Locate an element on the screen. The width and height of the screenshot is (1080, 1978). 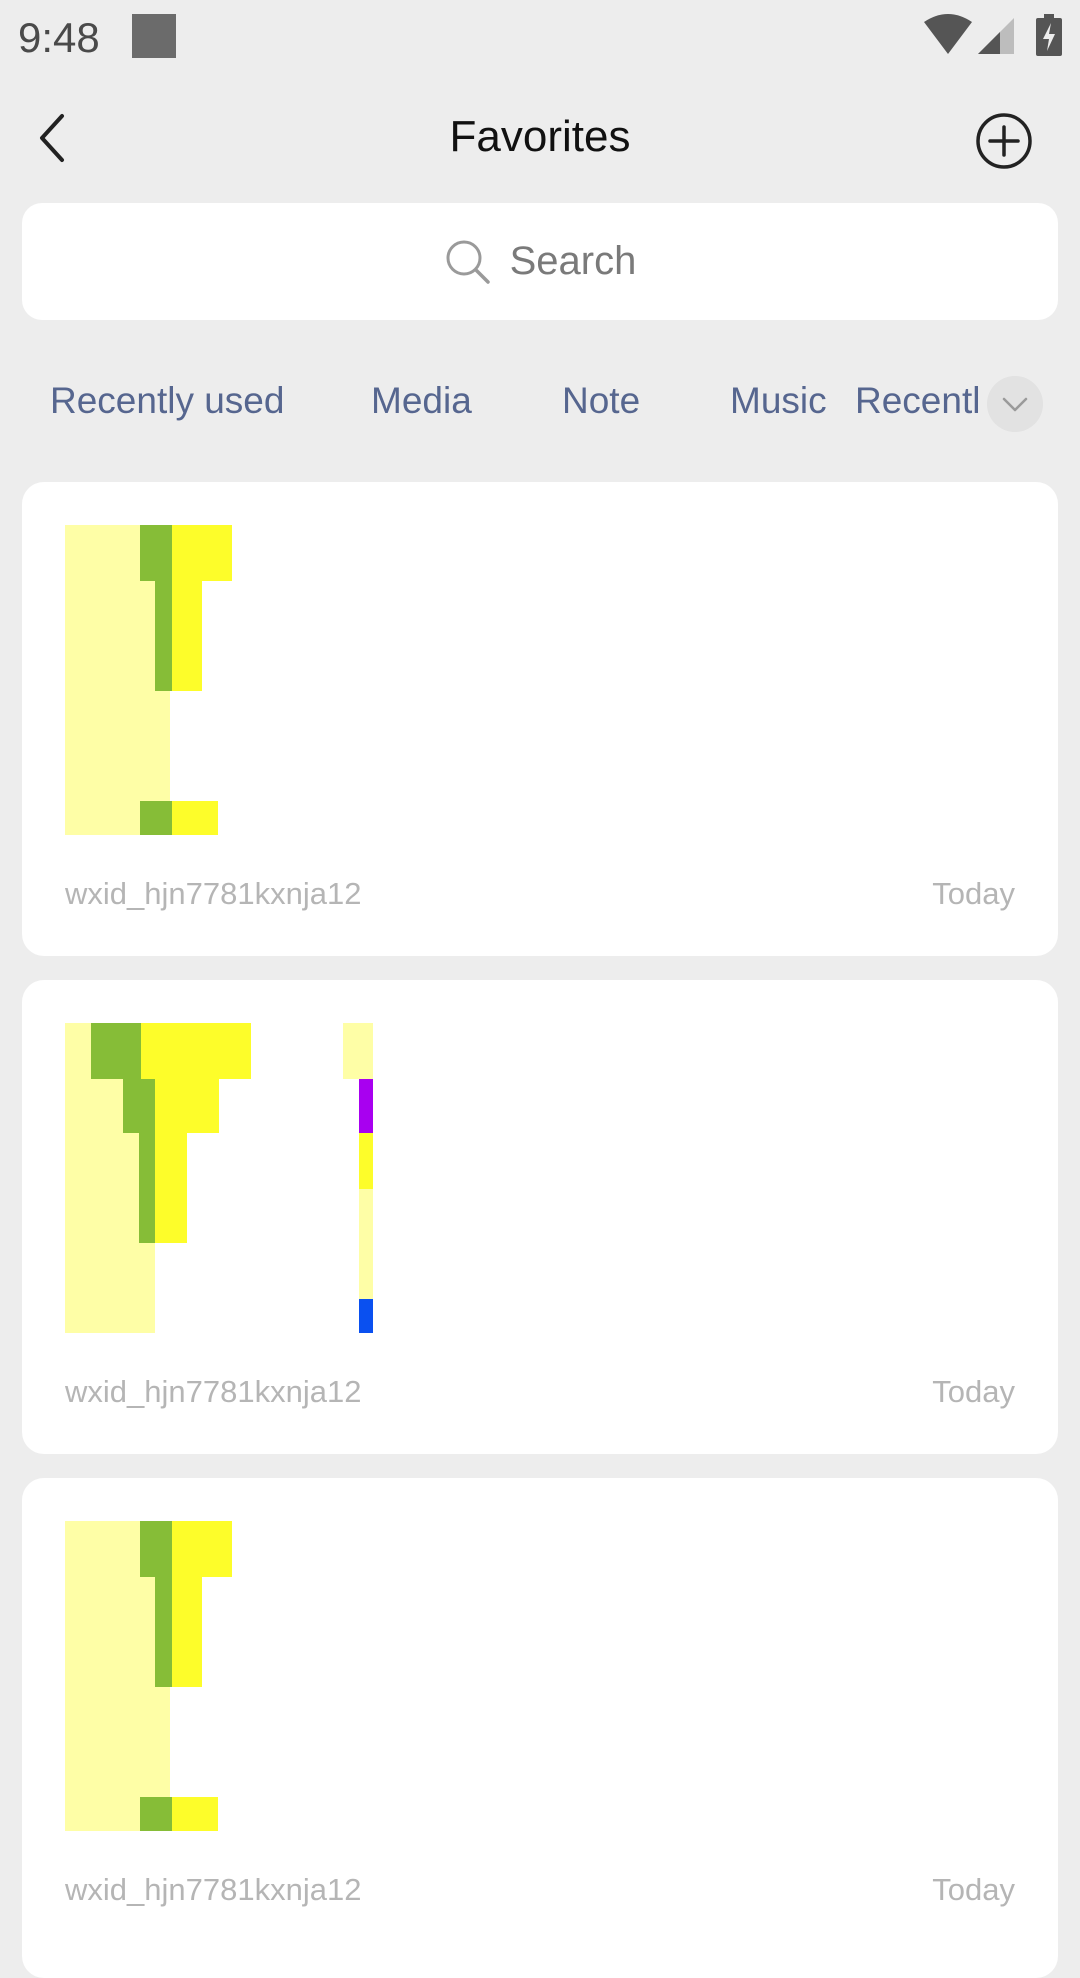
page-title: Favorites is located at coordinates (540, 136).